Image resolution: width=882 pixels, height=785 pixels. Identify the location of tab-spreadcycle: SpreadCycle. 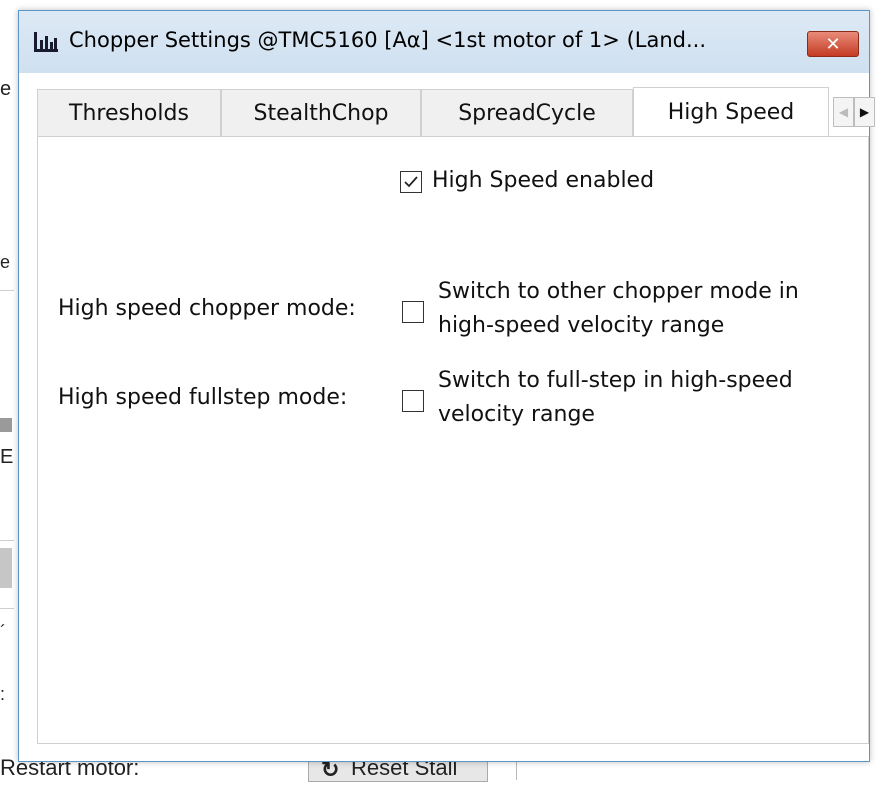
(527, 112).